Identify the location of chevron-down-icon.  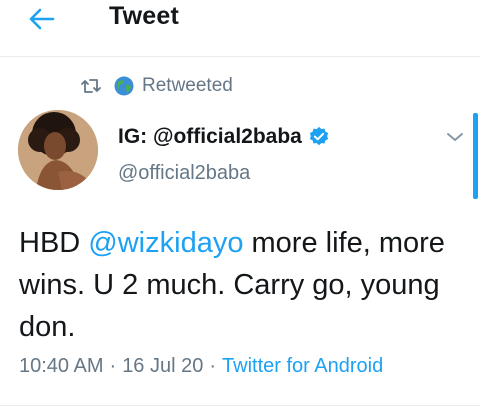
(455, 137).